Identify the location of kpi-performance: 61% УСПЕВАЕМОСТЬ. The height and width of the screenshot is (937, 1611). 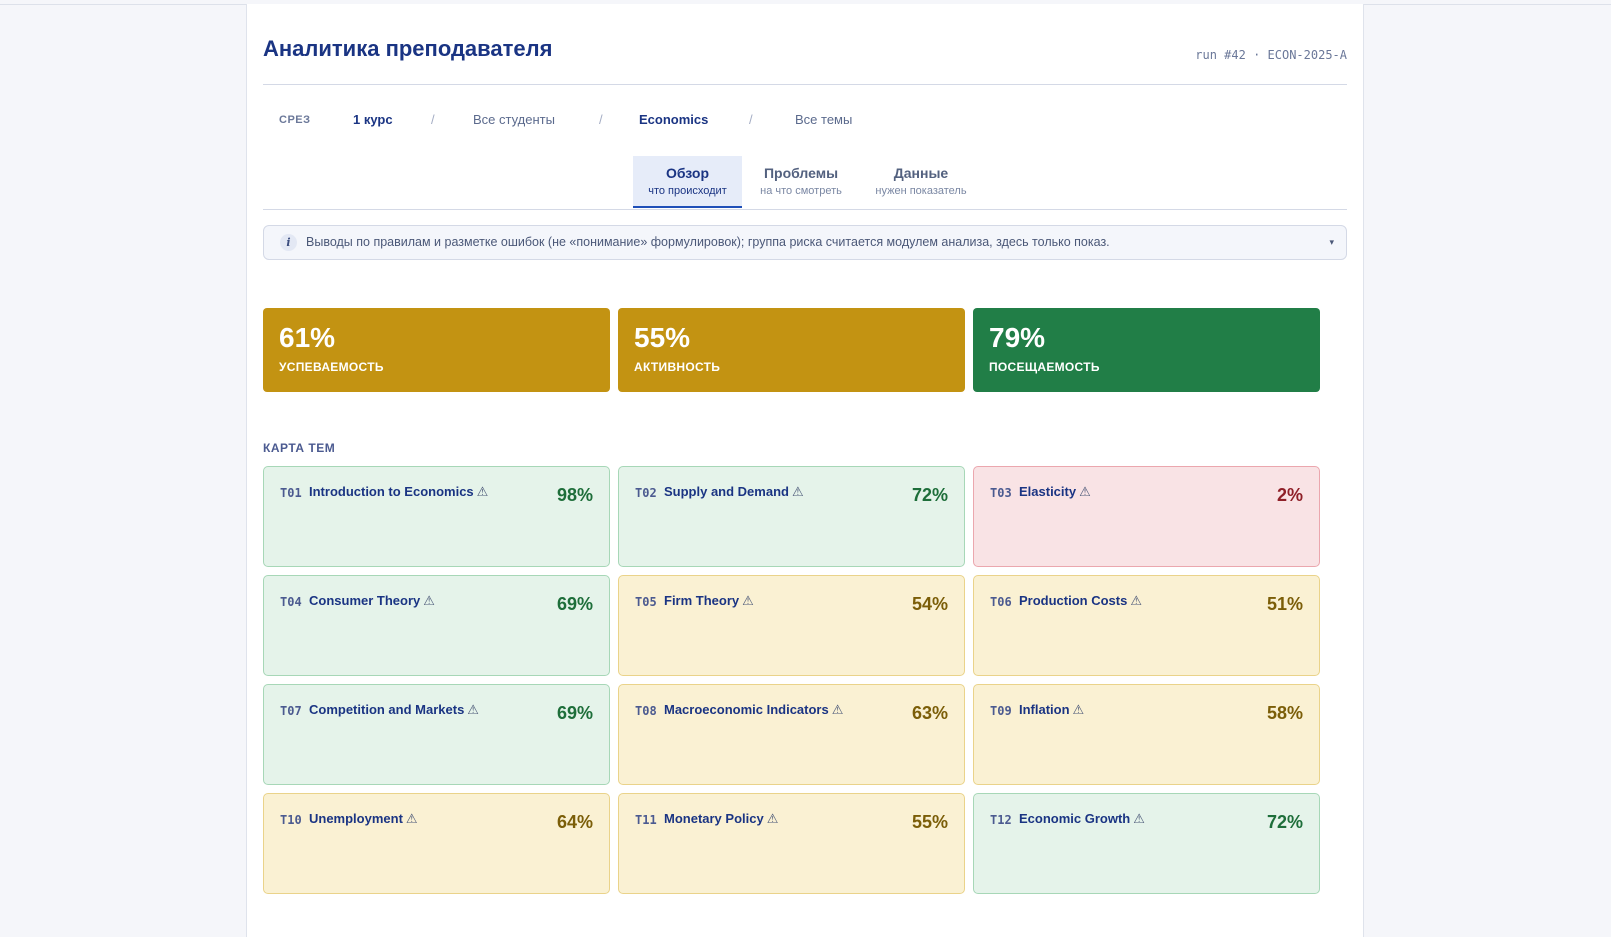
(436, 350).